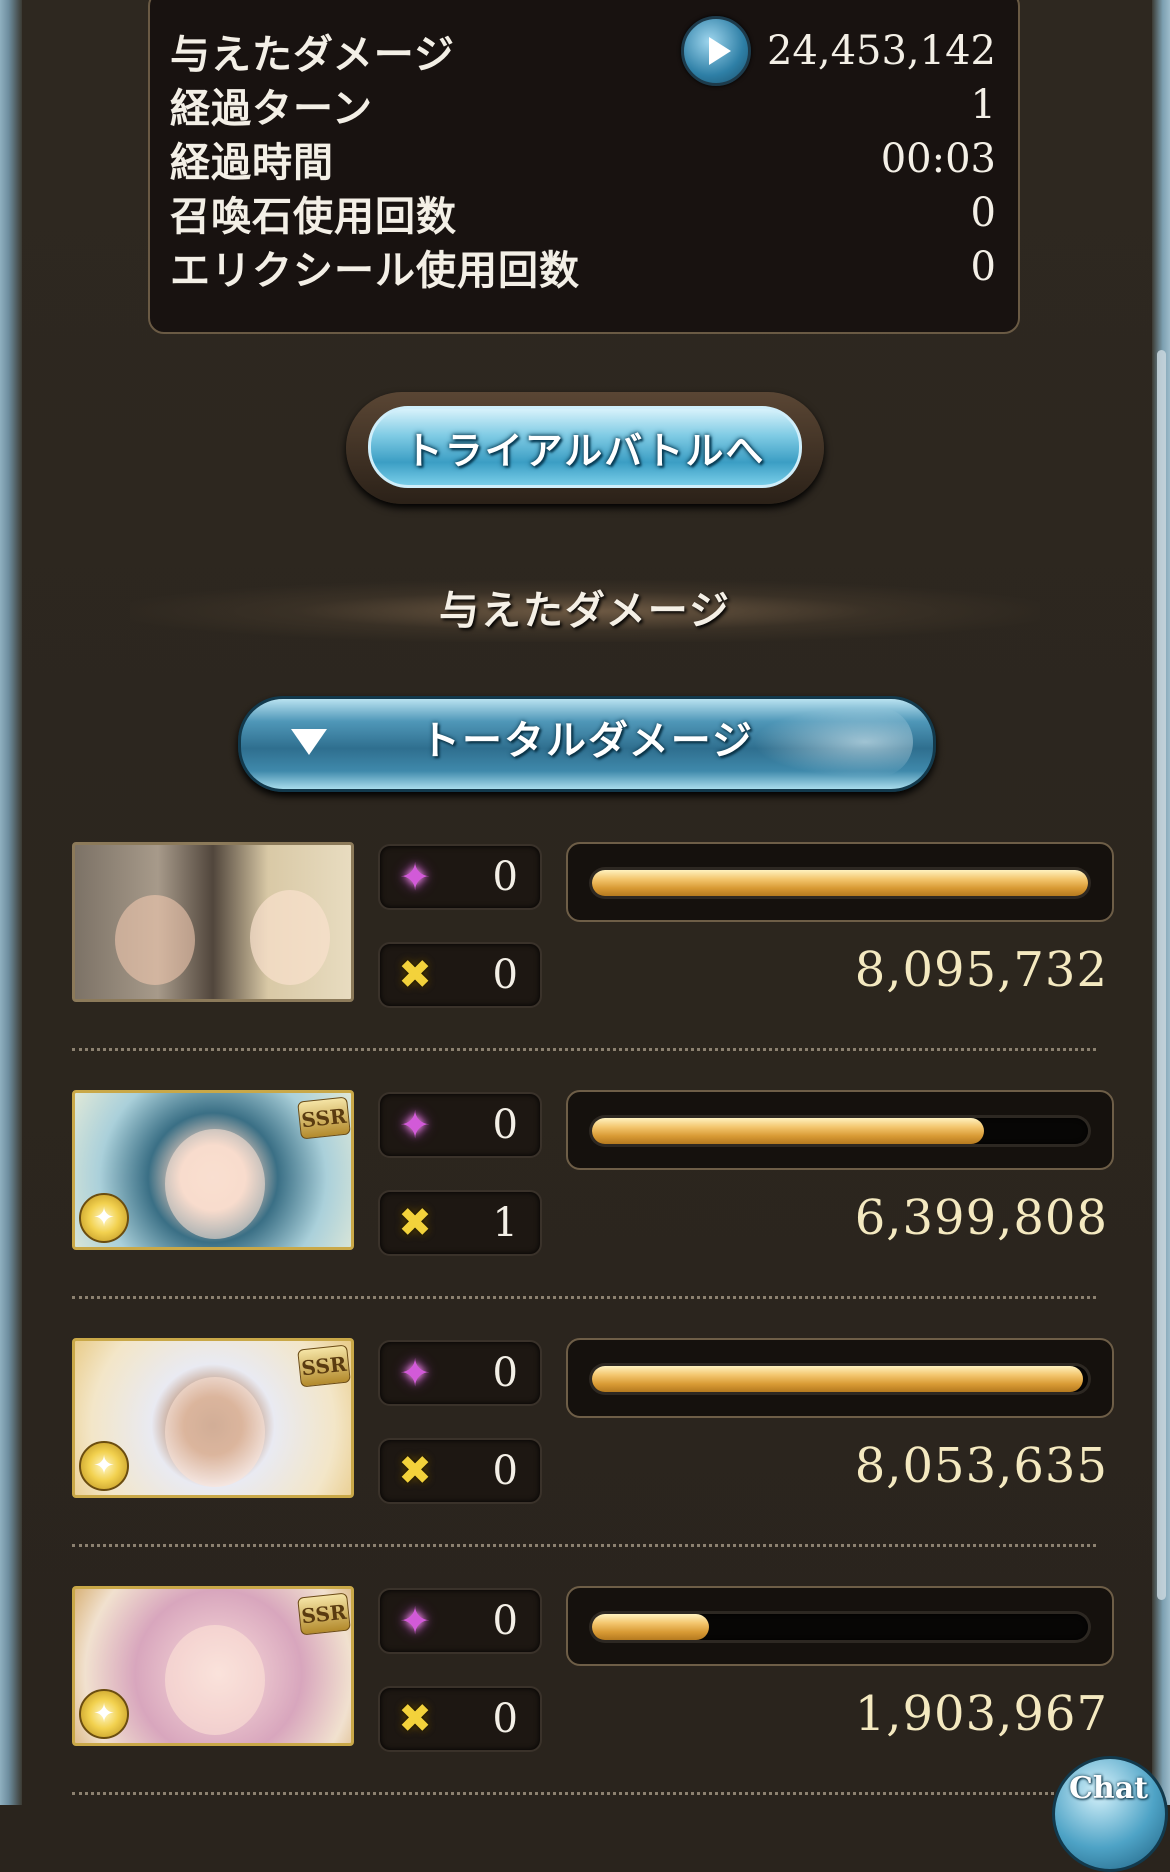  What do you see at coordinates (583, 51) in the screenshot?
I see `summary-row-damage: 与えたダメージ 24,453,142` at bounding box center [583, 51].